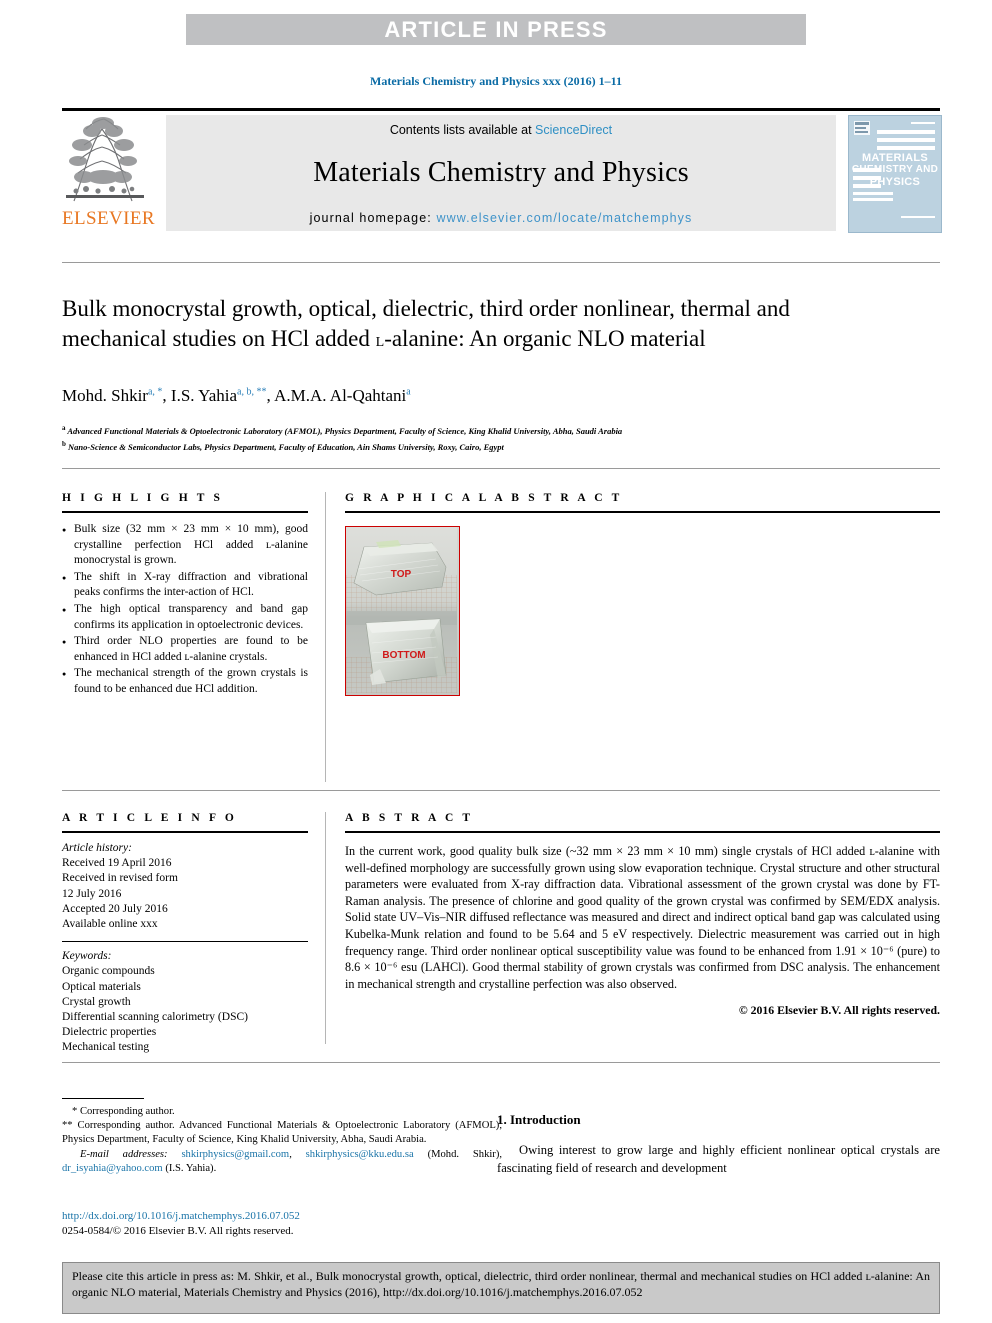  Describe the element at coordinates (564, 218) in the screenshot. I see `journal-homepage-link: www.elsevier.com/locate/matchemphys` at that location.